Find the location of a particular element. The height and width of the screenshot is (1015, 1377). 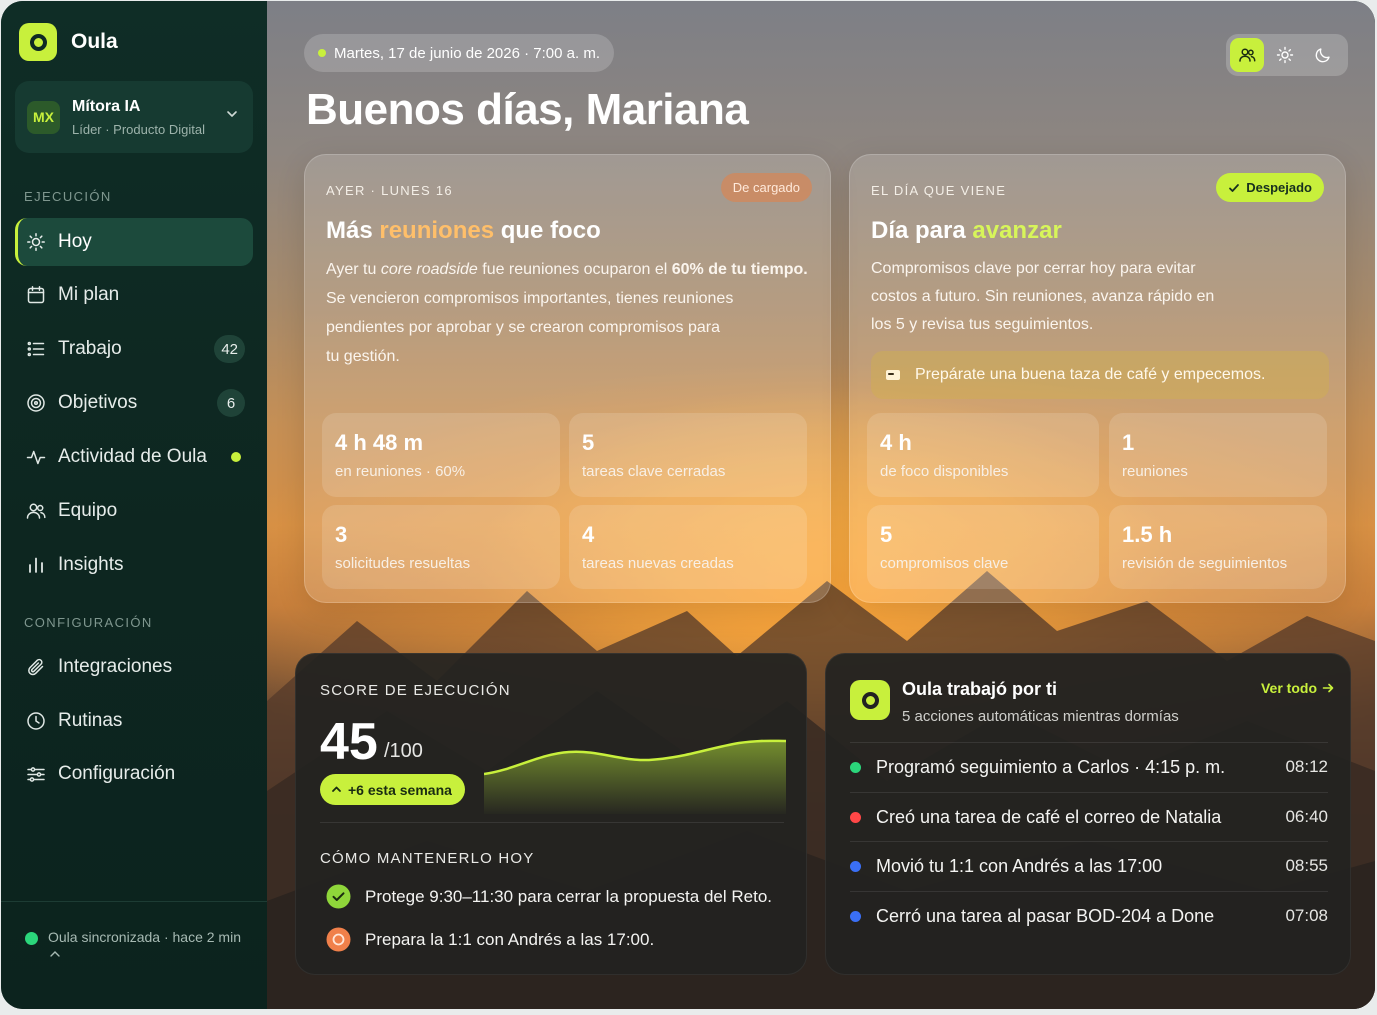

status-badge: Despejado is located at coordinates (1270, 187).